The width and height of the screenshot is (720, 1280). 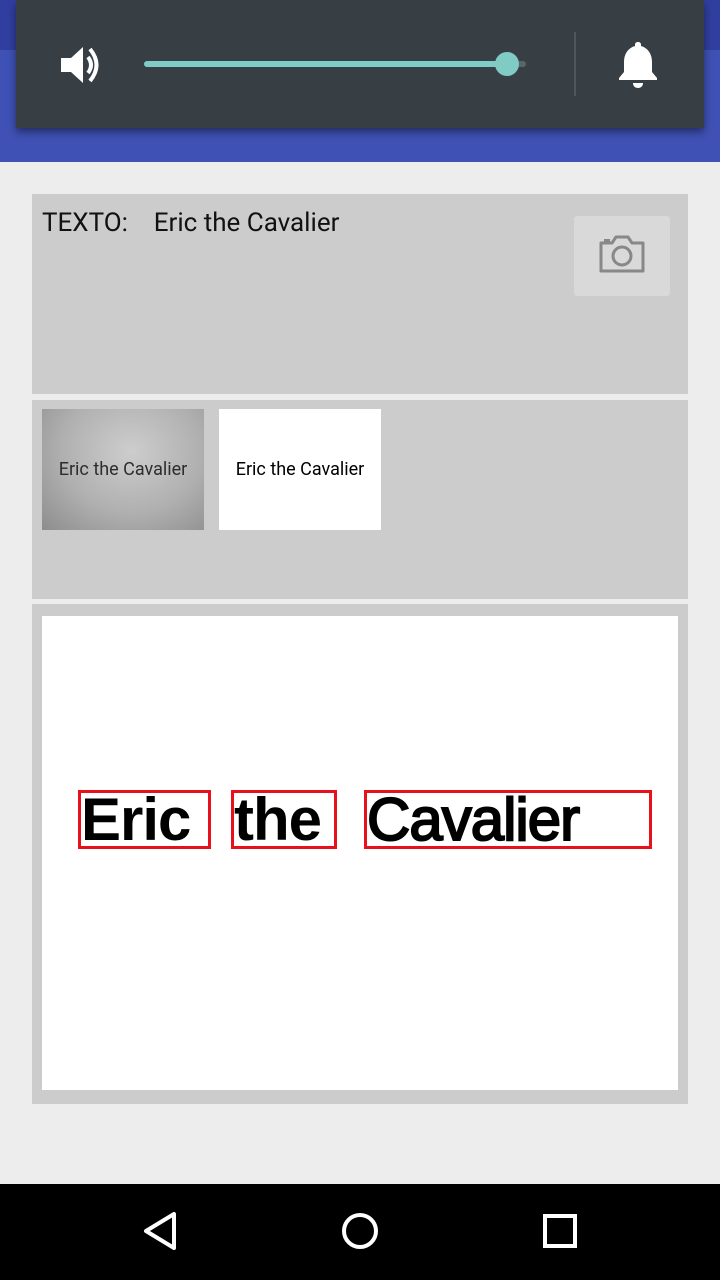 I want to click on speaker-icon, so click(x=81, y=65).